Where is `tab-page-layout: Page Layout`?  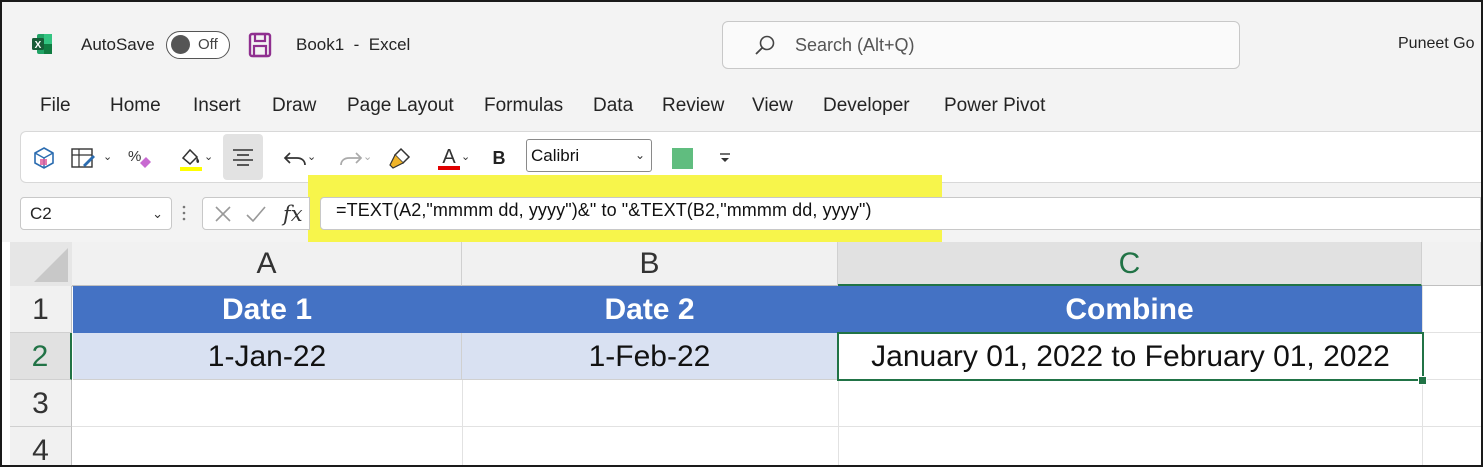
tab-page-layout: Page Layout is located at coordinates (400, 106).